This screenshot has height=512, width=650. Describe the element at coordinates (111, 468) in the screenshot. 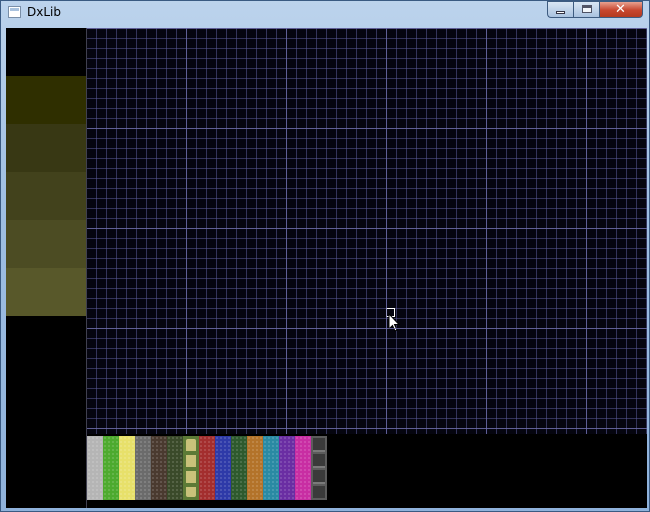

I see `tile-grass` at that location.